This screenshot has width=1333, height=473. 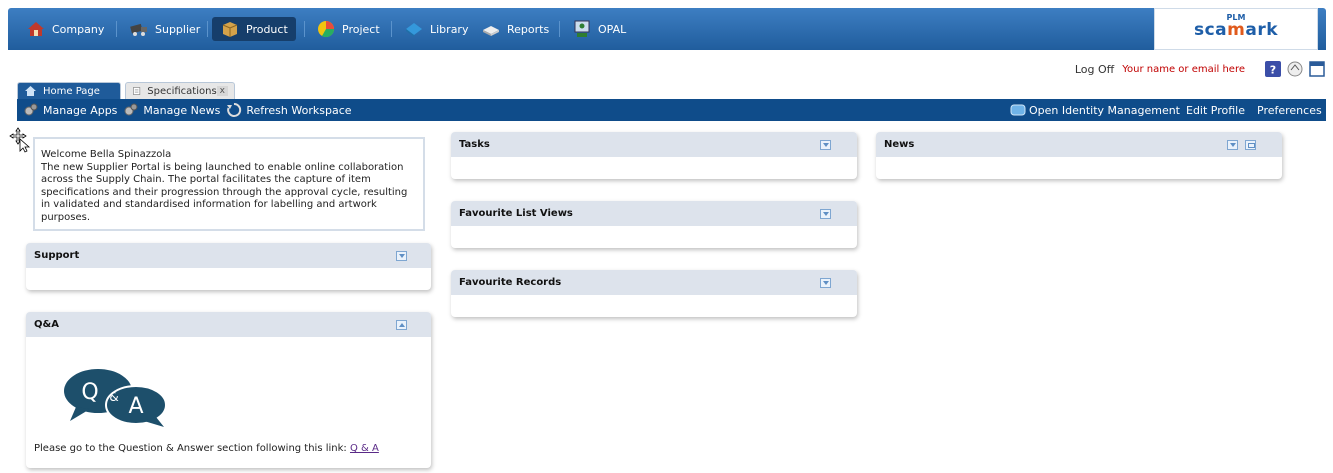 I want to click on username-placeholder: Your name or email here, so click(x=1183, y=69).